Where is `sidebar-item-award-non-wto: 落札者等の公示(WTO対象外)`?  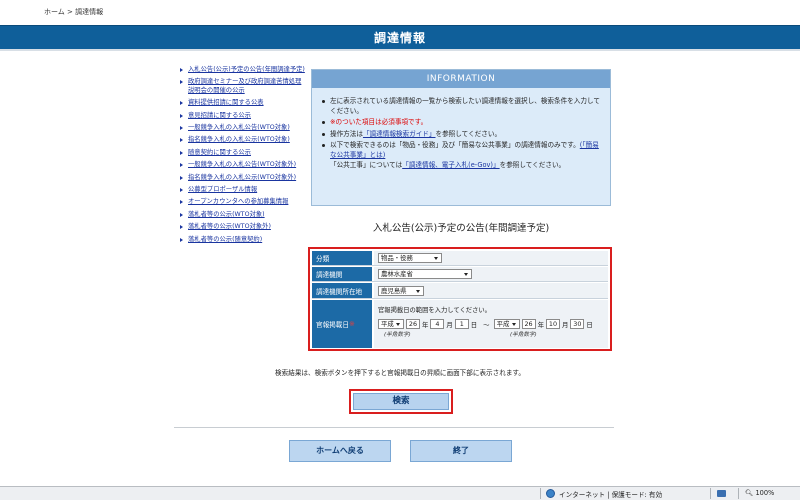
sidebar-item-award-non-wto: 落札者等の公示(WTO対象外) is located at coordinates (243, 227).